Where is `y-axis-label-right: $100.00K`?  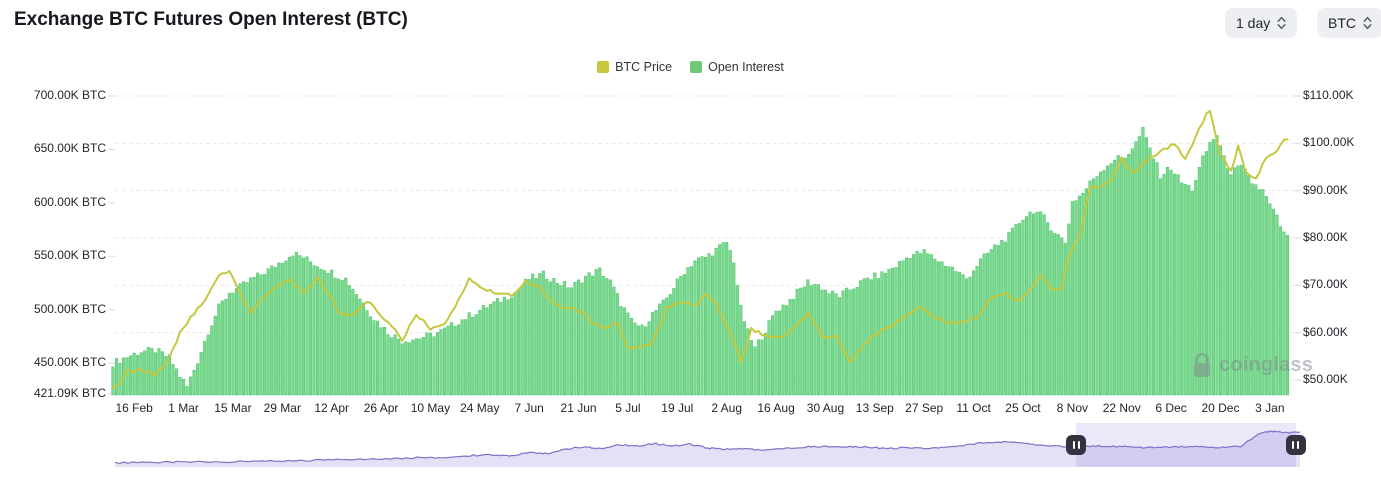
y-axis-label-right: $100.00K is located at coordinates (1329, 142).